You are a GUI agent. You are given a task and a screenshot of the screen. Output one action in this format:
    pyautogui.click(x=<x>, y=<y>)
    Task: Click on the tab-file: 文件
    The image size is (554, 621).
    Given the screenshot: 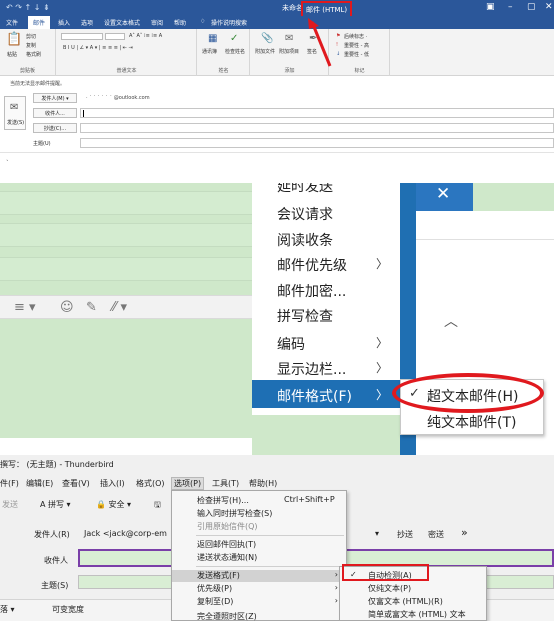 What is the action you would take?
    pyautogui.click(x=12, y=22)
    